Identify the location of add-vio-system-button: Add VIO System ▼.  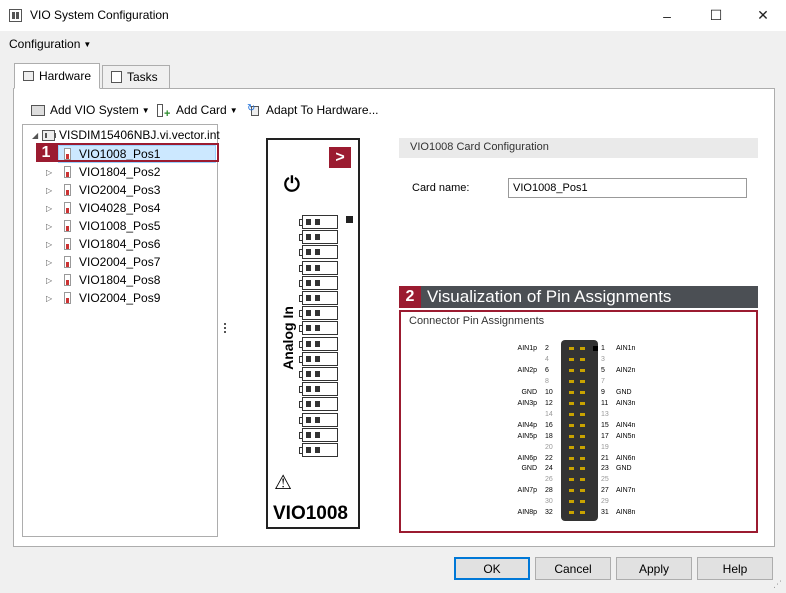
(90, 110).